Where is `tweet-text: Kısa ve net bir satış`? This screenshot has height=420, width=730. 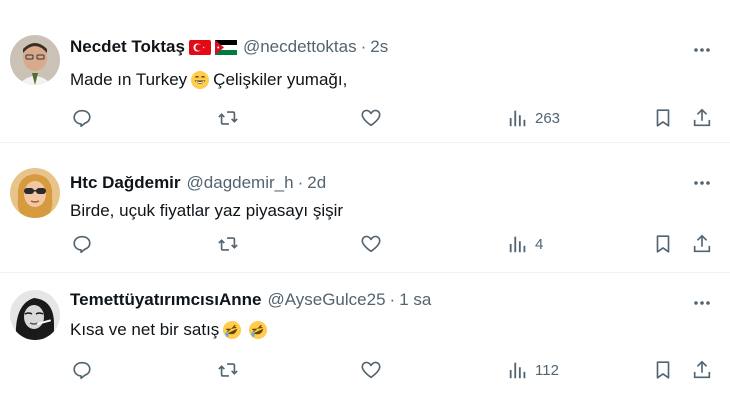 tweet-text: Kısa ve net bir satış is located at coordinates (170, 330).